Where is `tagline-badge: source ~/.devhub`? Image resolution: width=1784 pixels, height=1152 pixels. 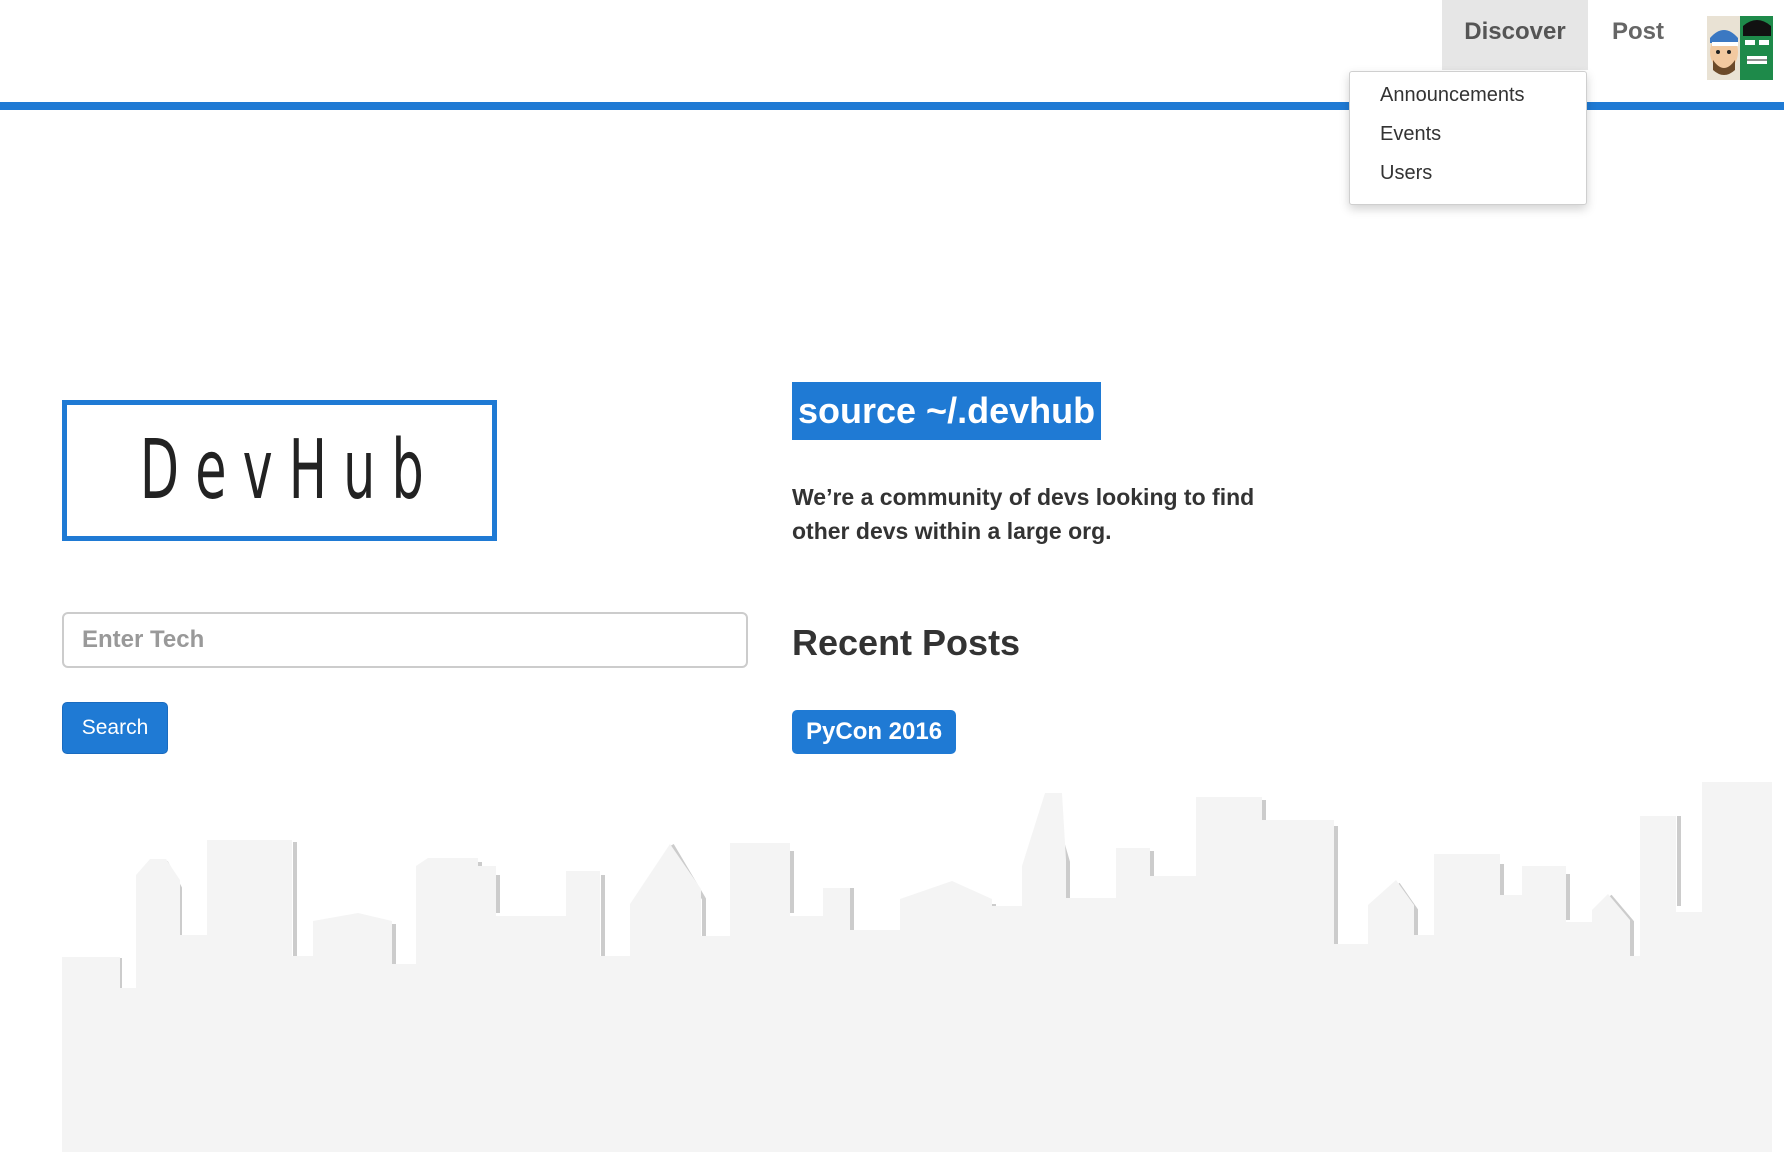
tagline-badge: source ~/.devhub is located at coordinates (947, 411).